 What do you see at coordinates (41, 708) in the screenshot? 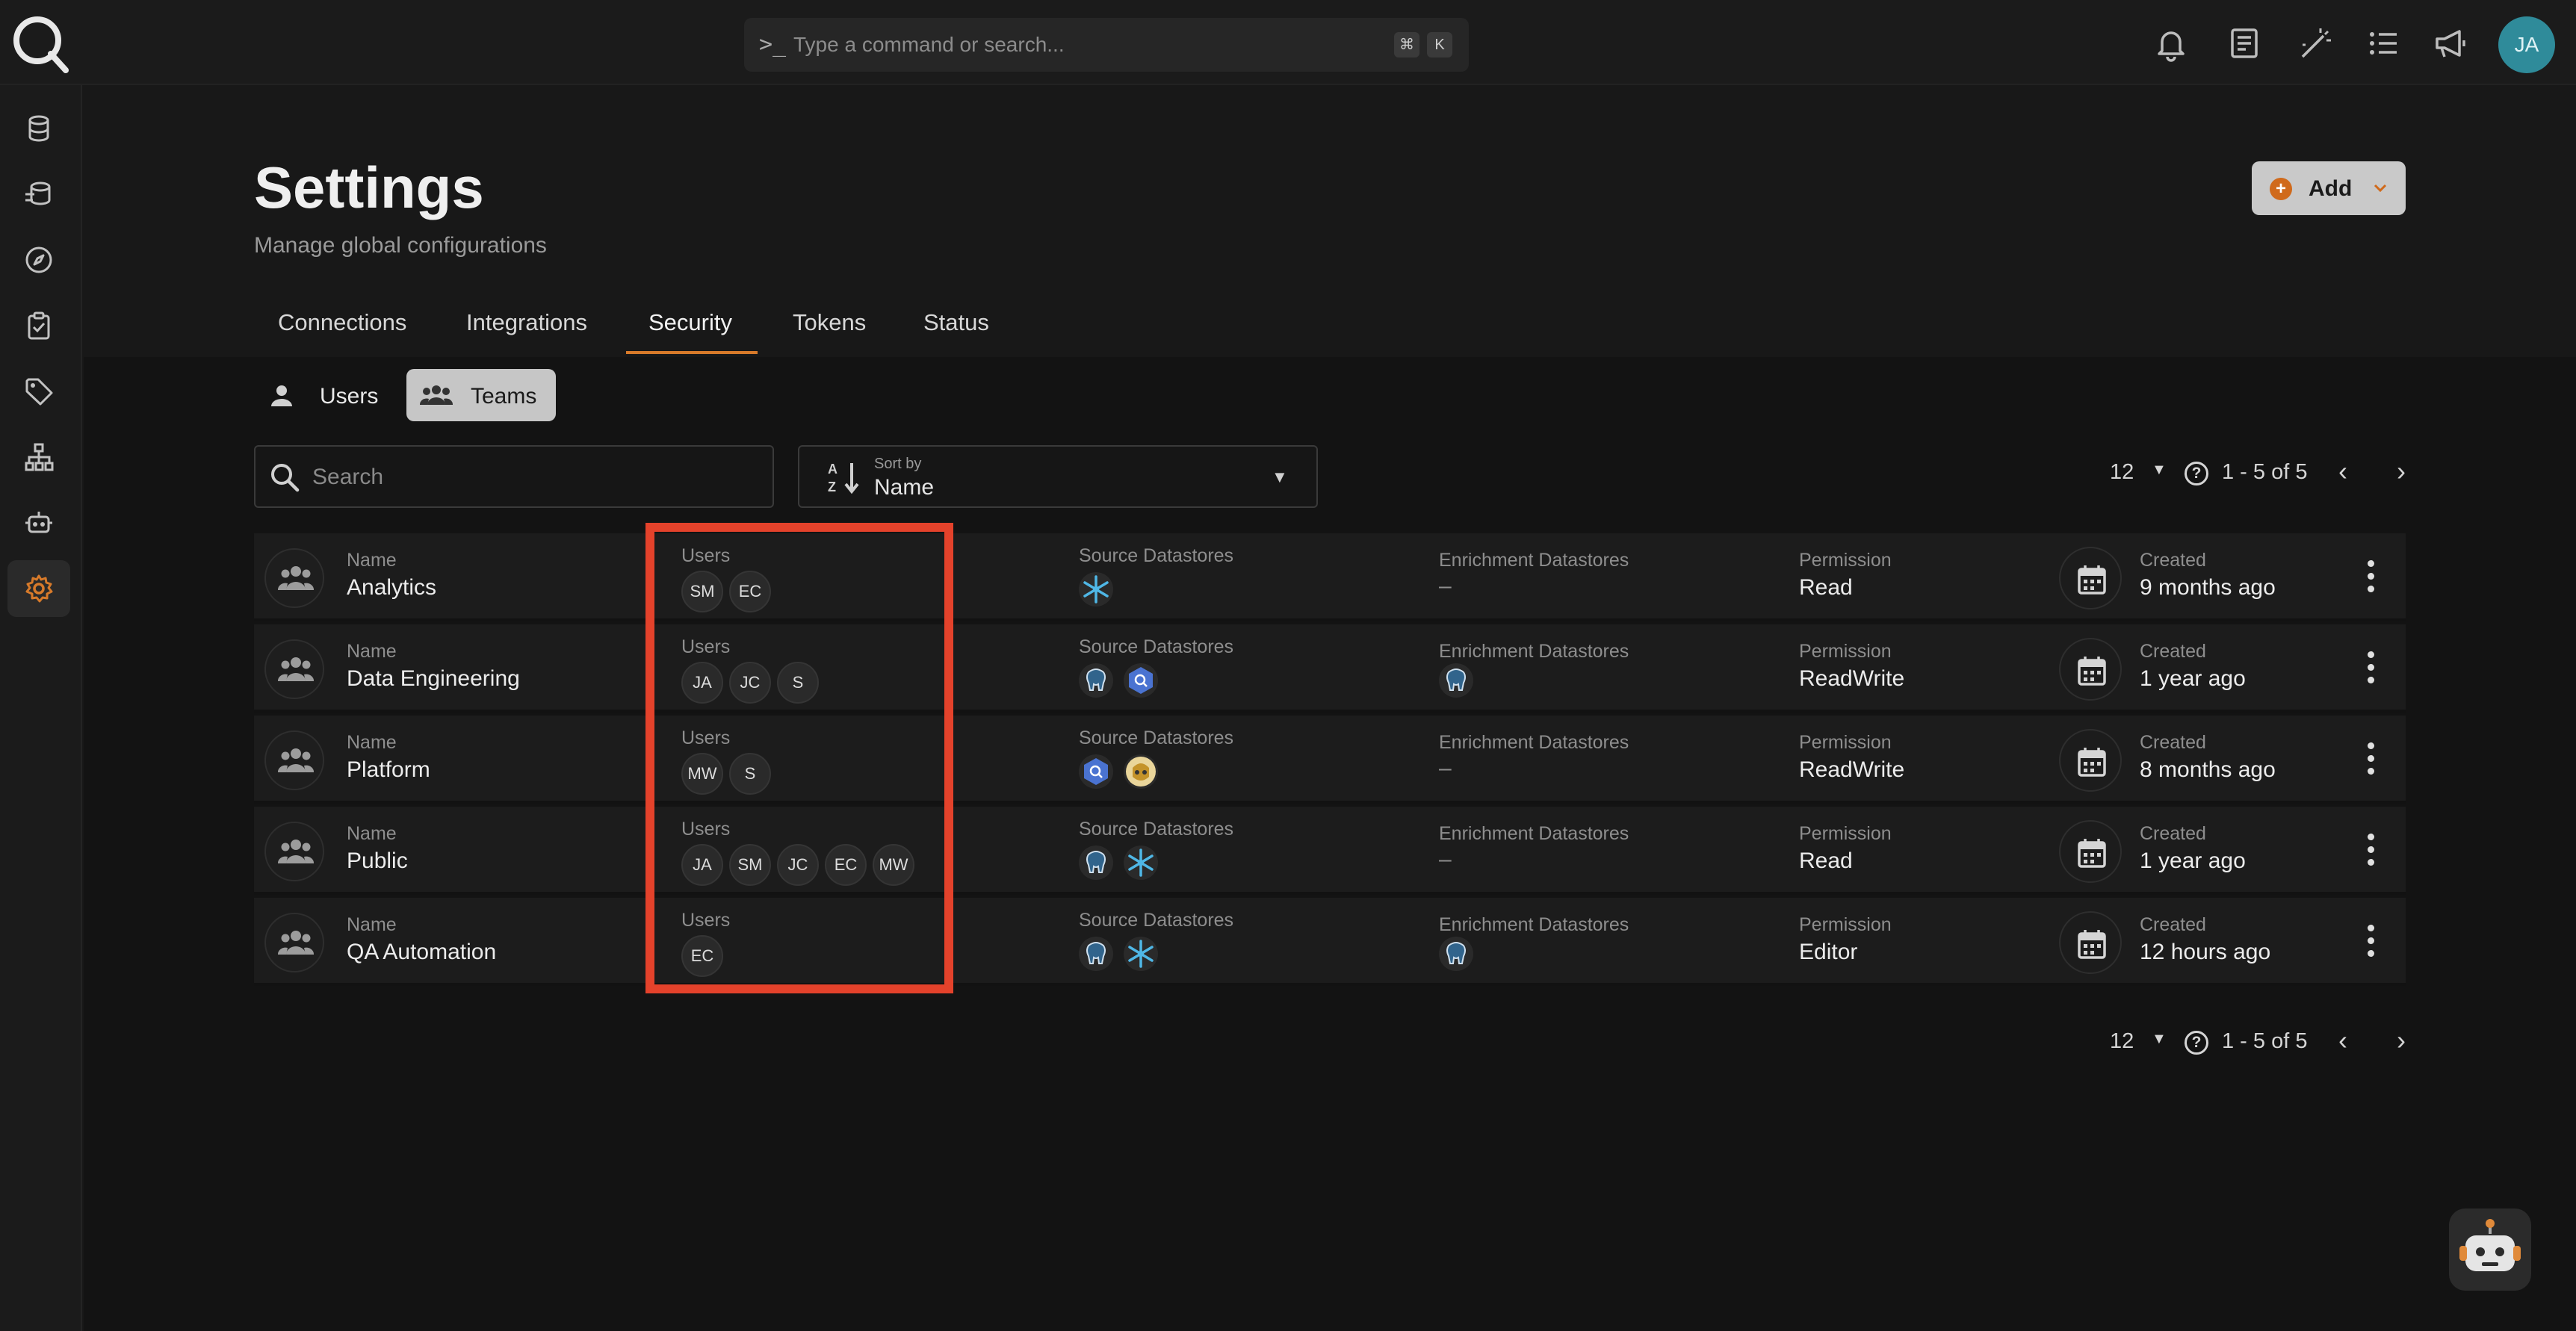
I see `side-nav` at bounding box center [41, 708].